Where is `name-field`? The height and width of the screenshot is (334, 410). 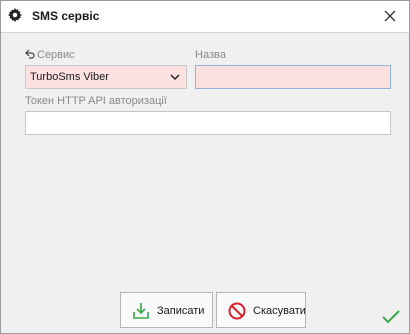
name-field is located at coordinates (293, 77).